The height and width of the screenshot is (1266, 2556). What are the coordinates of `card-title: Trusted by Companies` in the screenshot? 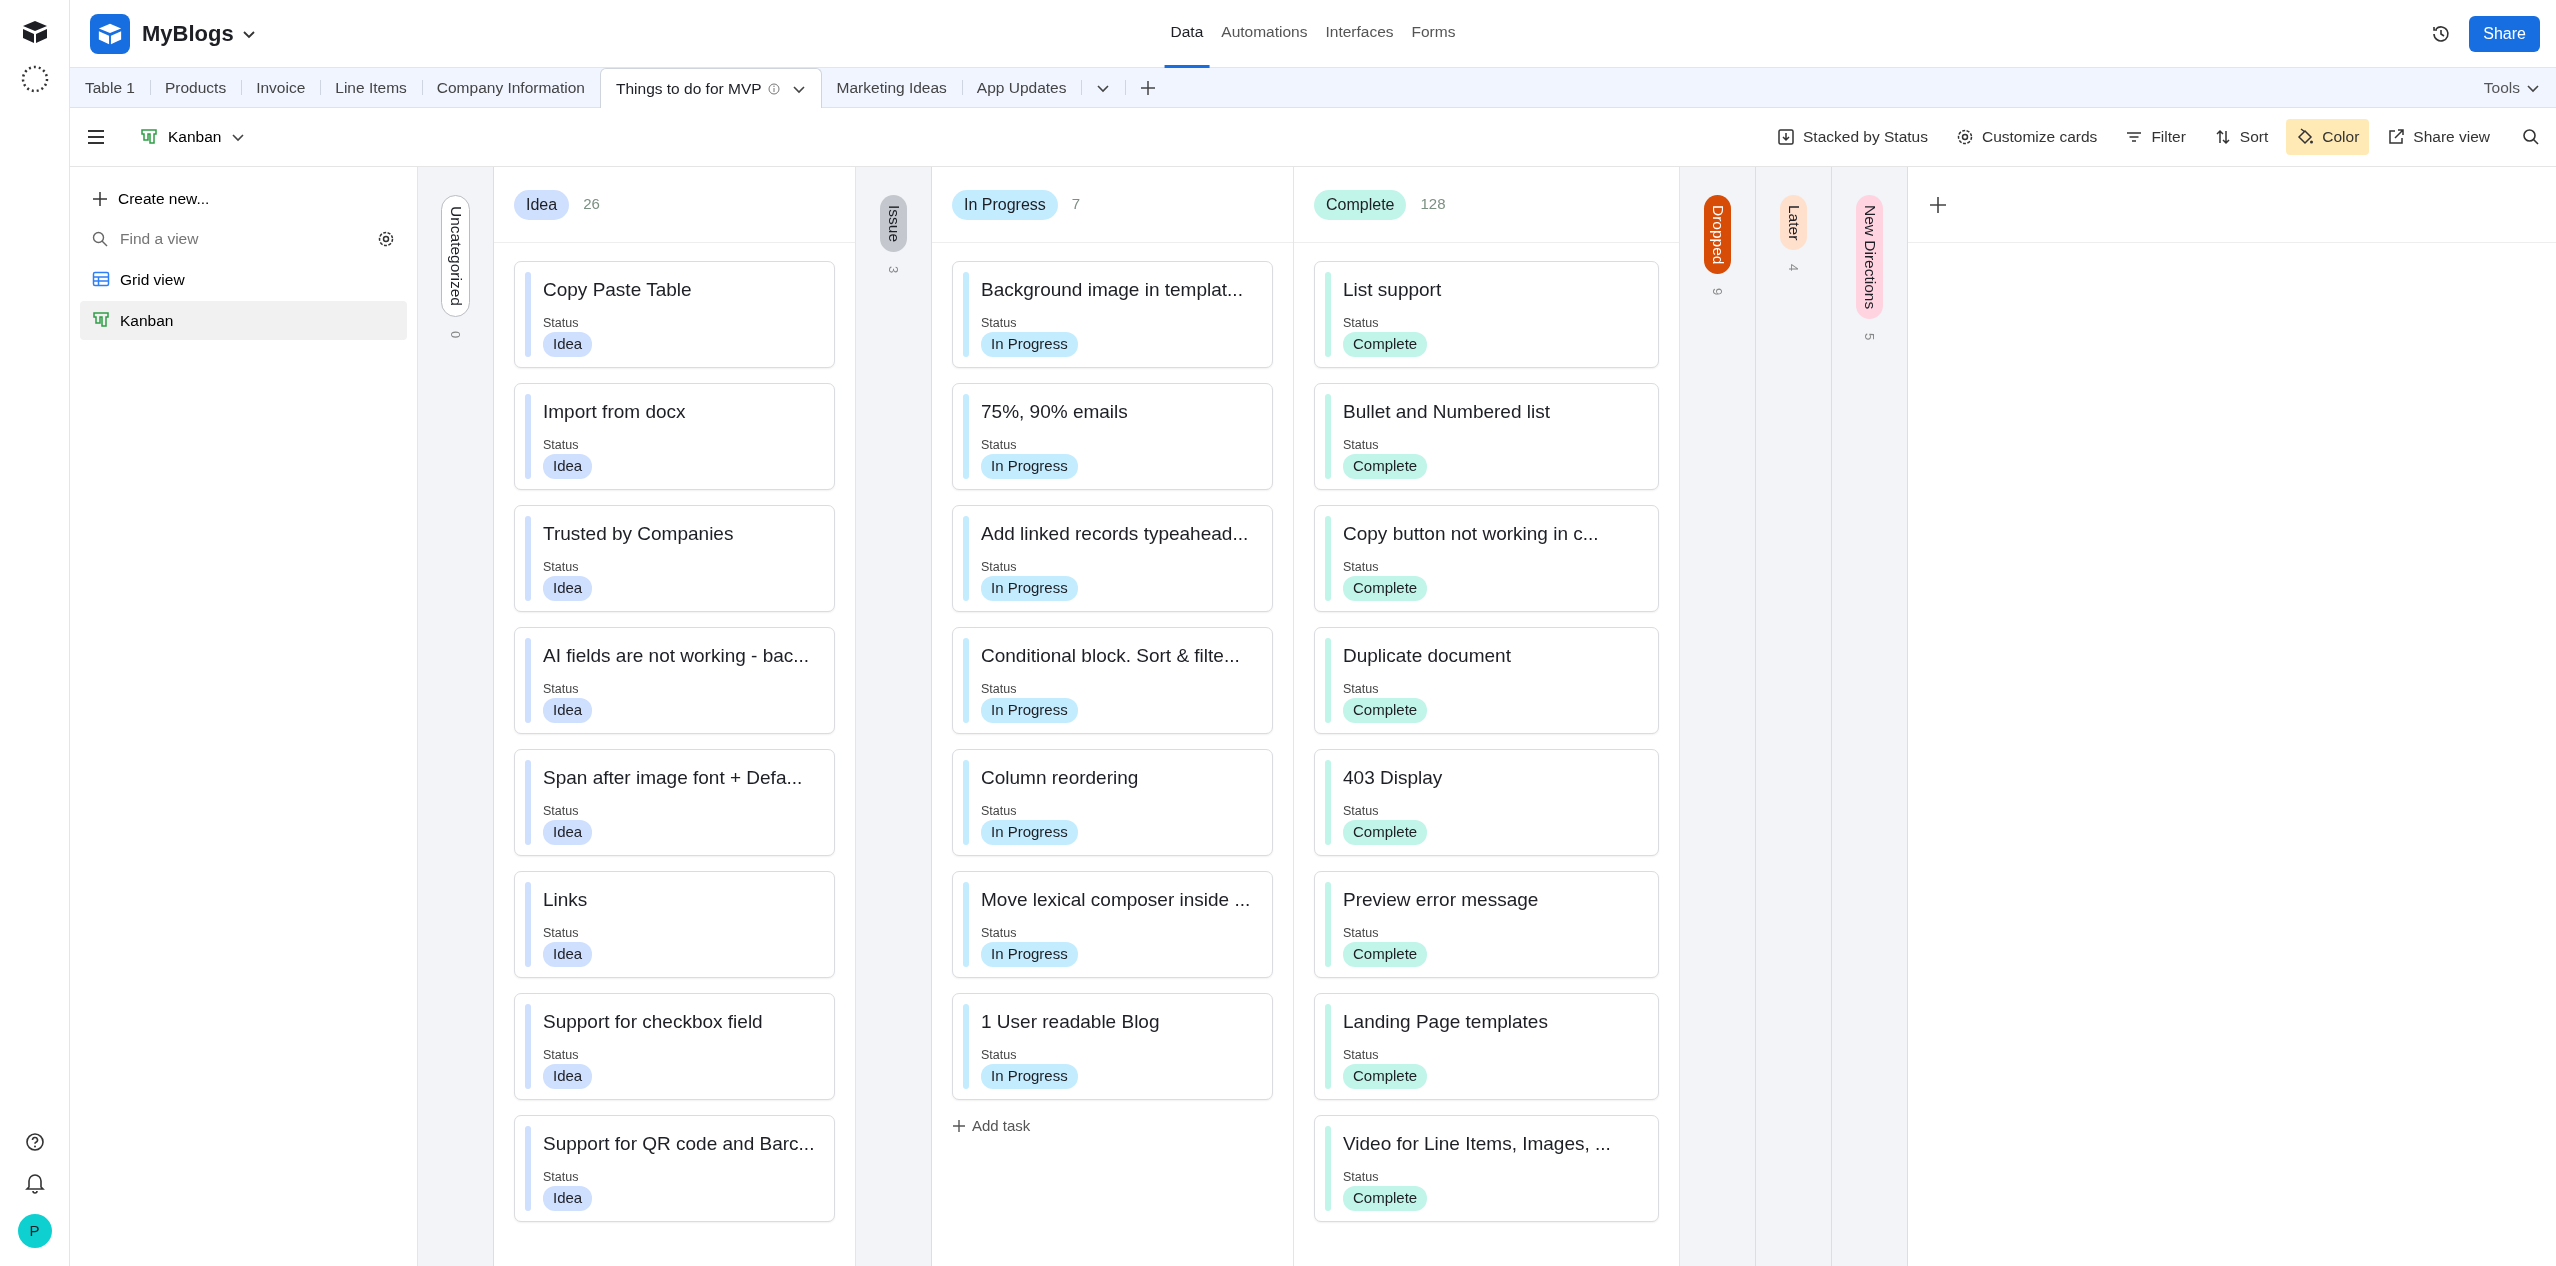 It's located at (638, 534).